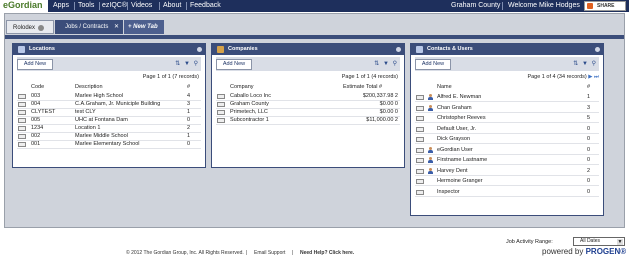 This screenshot has height=272, width=629. I want to click on col-header-code: Code, so click(37, 87).